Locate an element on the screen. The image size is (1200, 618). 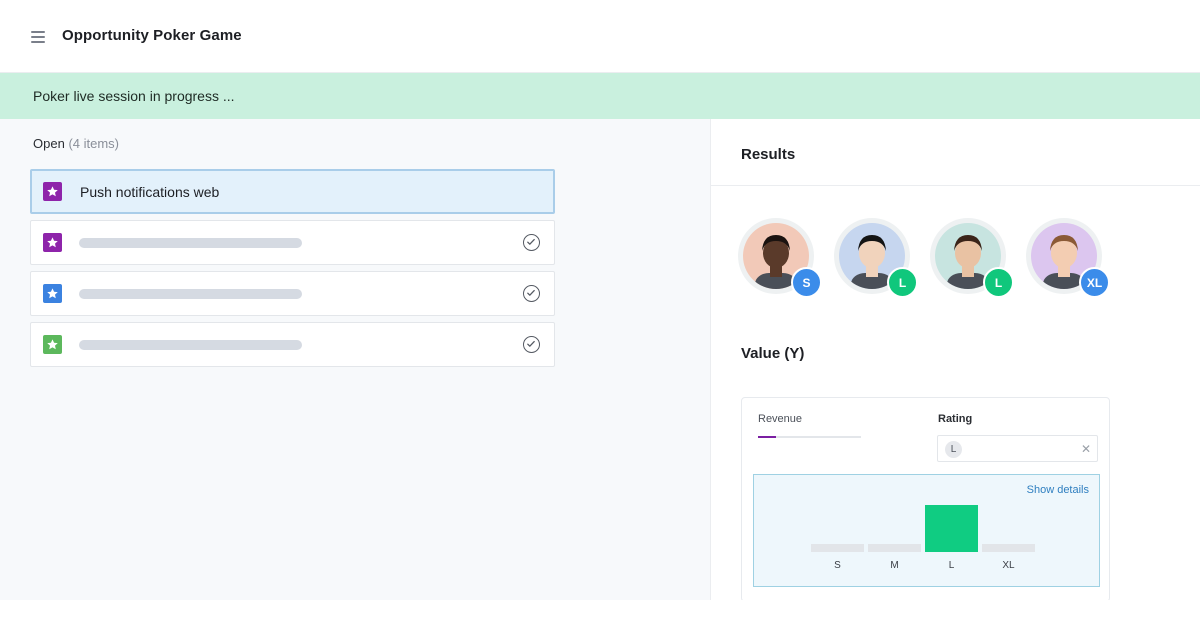
item-title: Push notifications web is located at coordinates (150, 192).